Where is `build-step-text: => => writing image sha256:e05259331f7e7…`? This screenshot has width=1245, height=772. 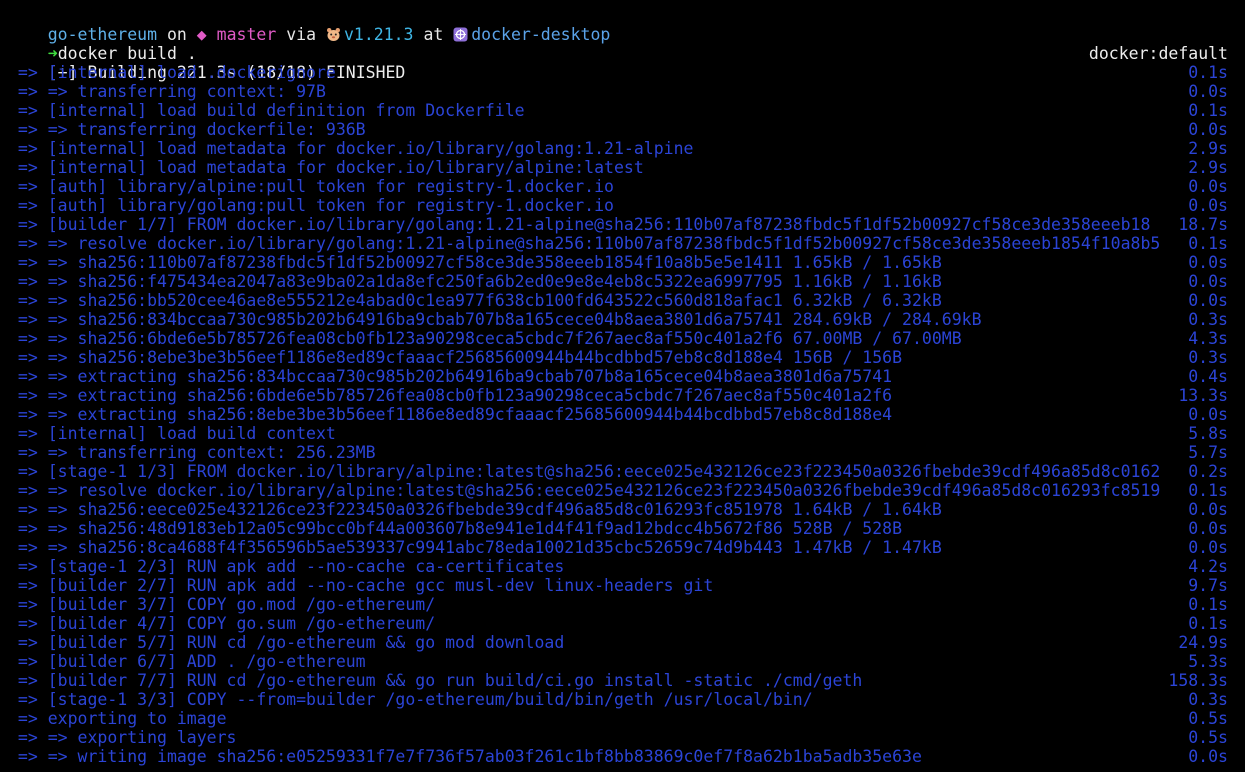 build-step-text: => => writing image sha256:e05259331f7e7… is located at coordinates (465, 756).